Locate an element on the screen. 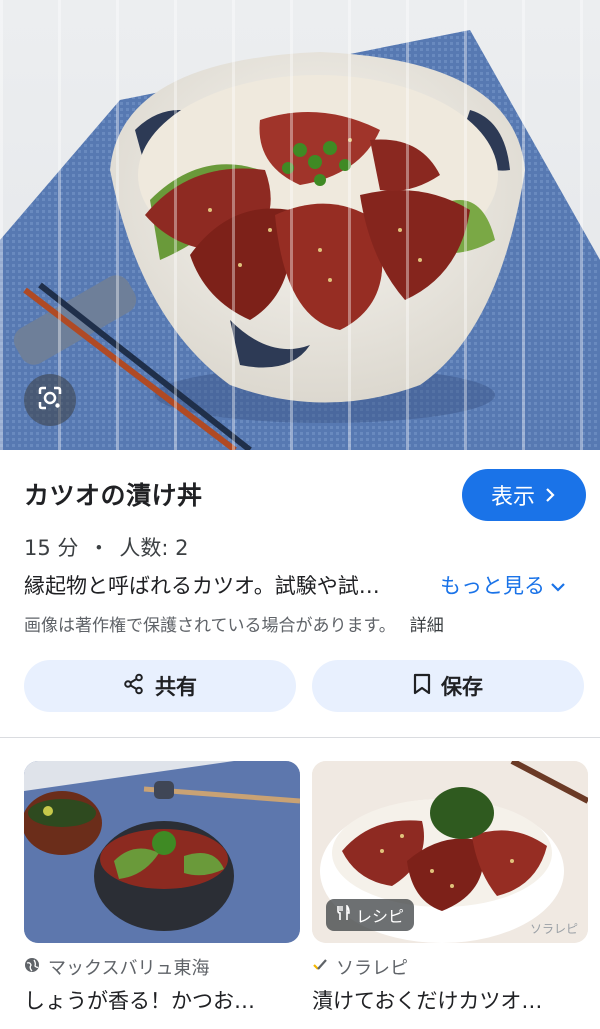  related-source-1: マックスバリュ東海 is located at coordinates (116, 967).